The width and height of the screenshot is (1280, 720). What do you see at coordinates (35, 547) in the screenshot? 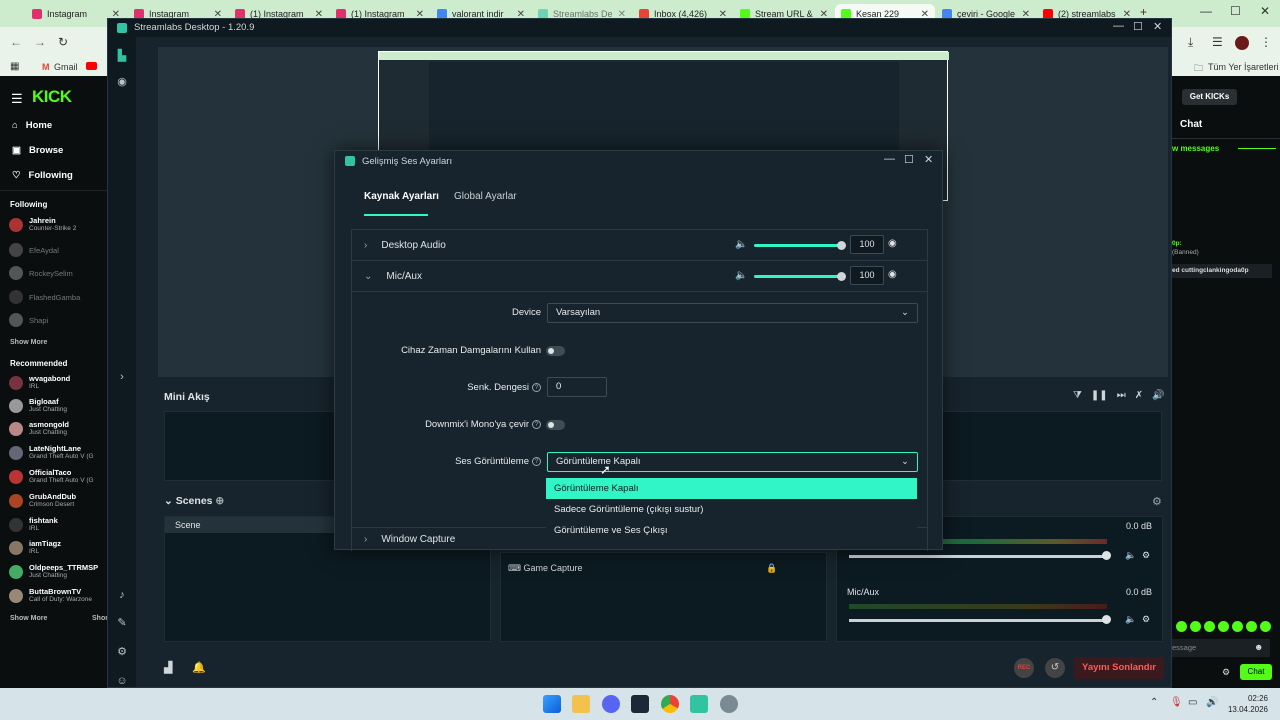
I see `recommended-channel: iamTiagz IRL` at bounding box center [35, 547].